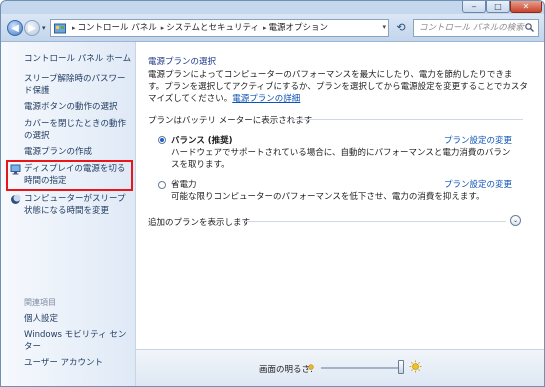 The width and height of the screenshot is (545, 387). Describe the element at coordinates (199, 222) in the screenshot. I see `show-additional-plans: 追加のプランを表示します` at that location.